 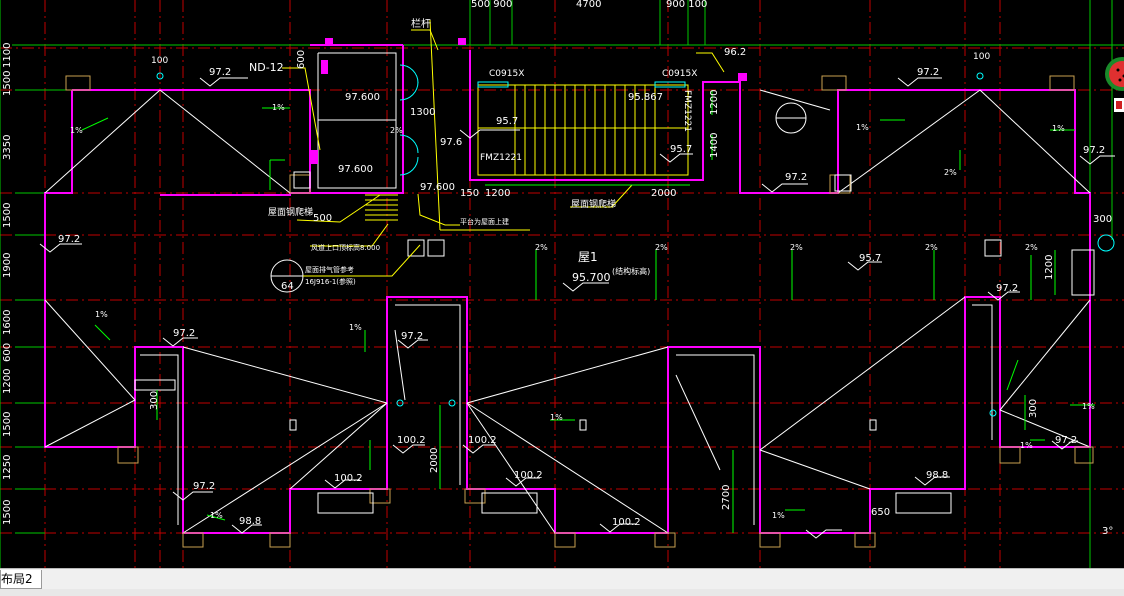 What do you see at coordinates (1026, 445) in the screenshot?
I see `slope-q: 1%` at bounding box center [1026, 445].